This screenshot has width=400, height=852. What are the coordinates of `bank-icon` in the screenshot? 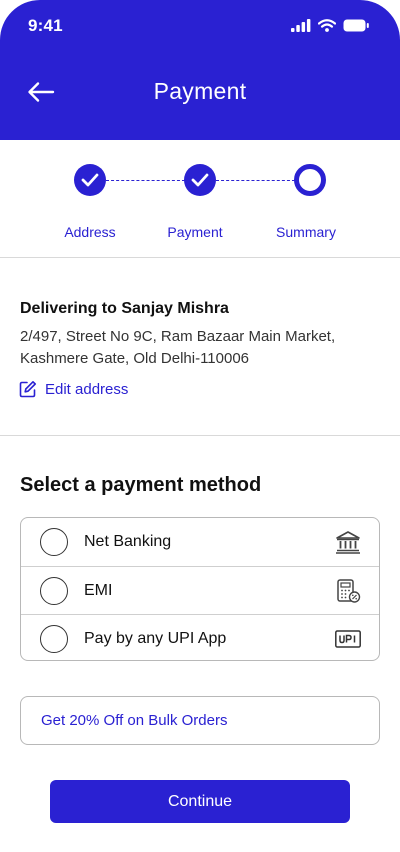 It's located at (348, 542).